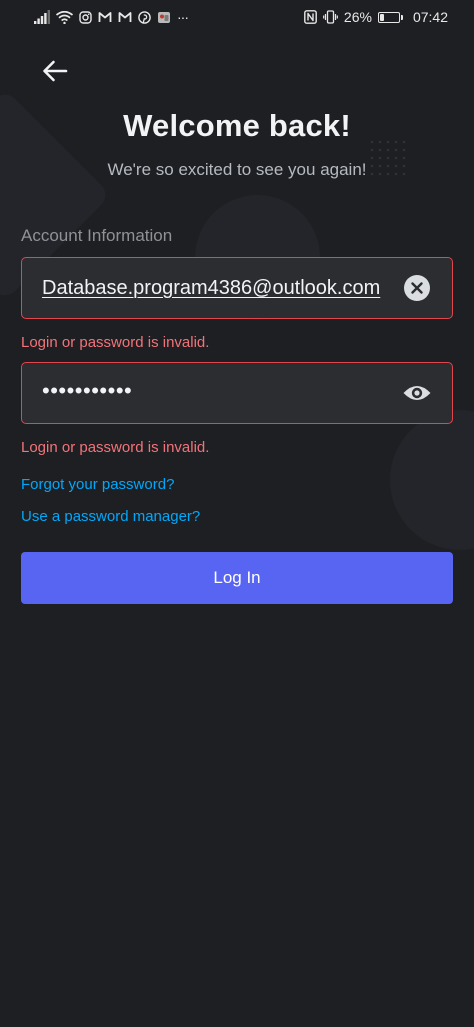  I want to click on page-title: Welcome back!, so click(237, 125).